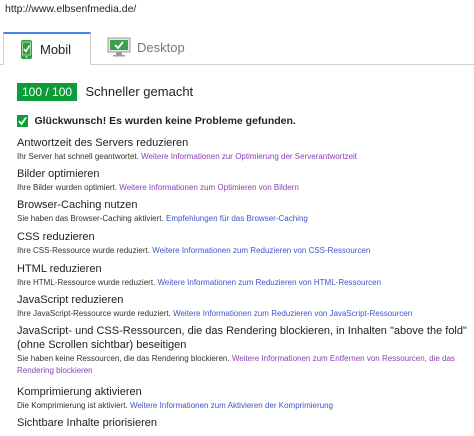 This screenshot has height=436, width=474. What do you see at coordinates (77, 205) in the screenshot?
I see `rule-title: Browser-Caching nutzen` at bounding box center [77, 205].